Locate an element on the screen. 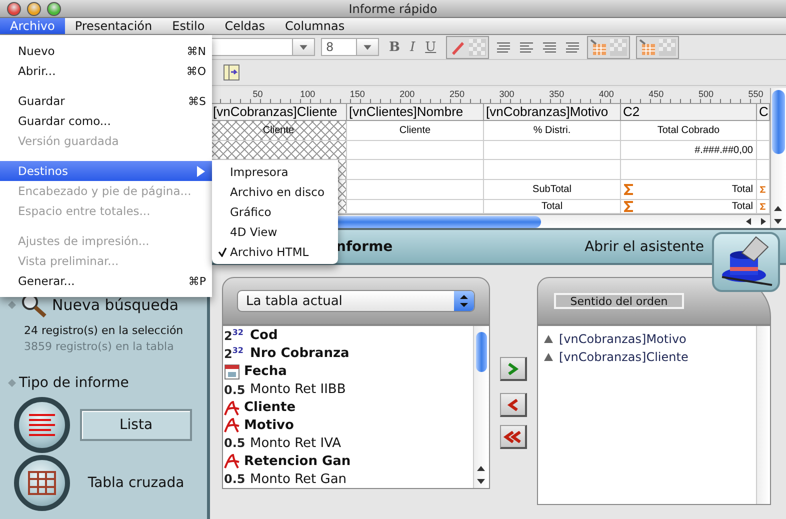  shortcut-label: ⌘N is located at coordinates (196, 51).